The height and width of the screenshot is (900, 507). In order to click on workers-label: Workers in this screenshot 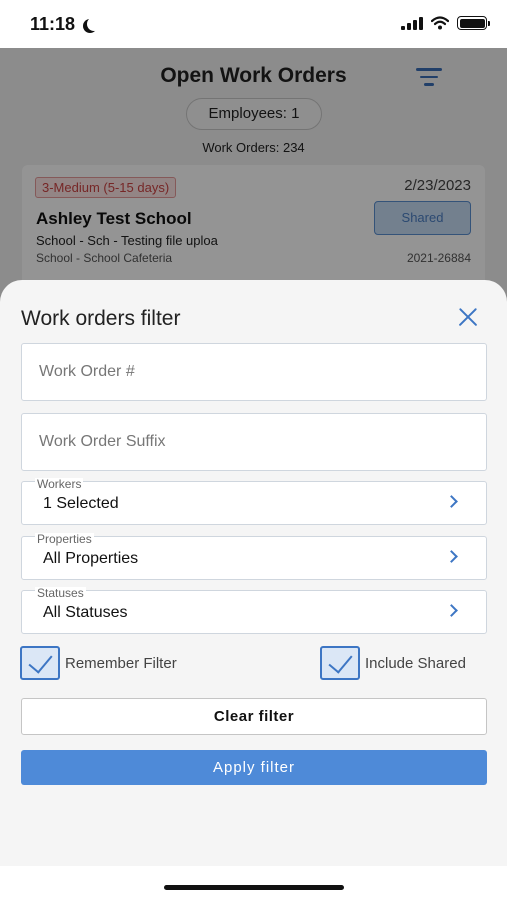, I will do `click(59, 484)`.